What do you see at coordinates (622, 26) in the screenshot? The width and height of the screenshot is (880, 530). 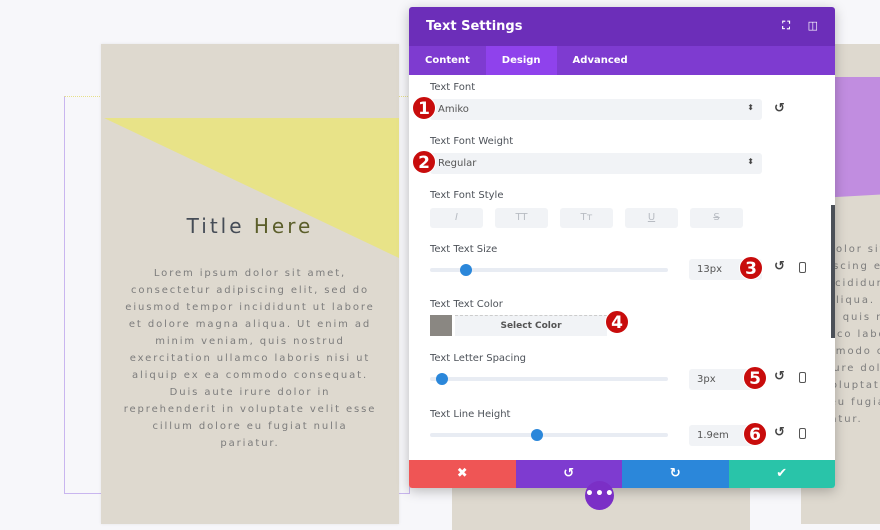 I see `panel-header: Text Settings ⛶ ◫` at bounding box center [622, 26].